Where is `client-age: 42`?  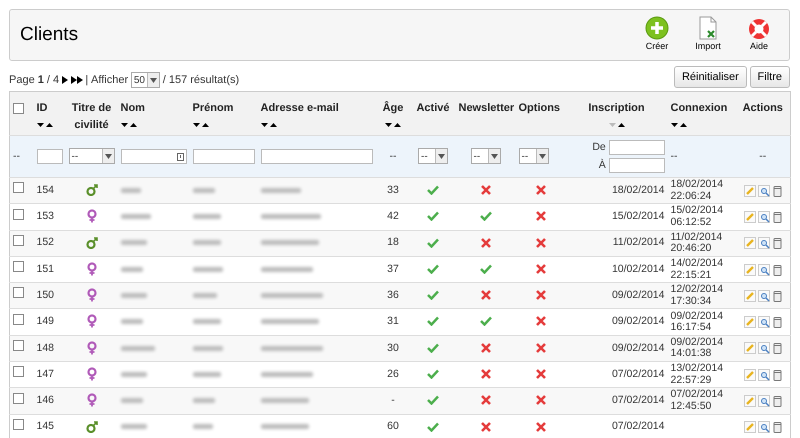 client-age: 42 is located at coordinates (393, 216).